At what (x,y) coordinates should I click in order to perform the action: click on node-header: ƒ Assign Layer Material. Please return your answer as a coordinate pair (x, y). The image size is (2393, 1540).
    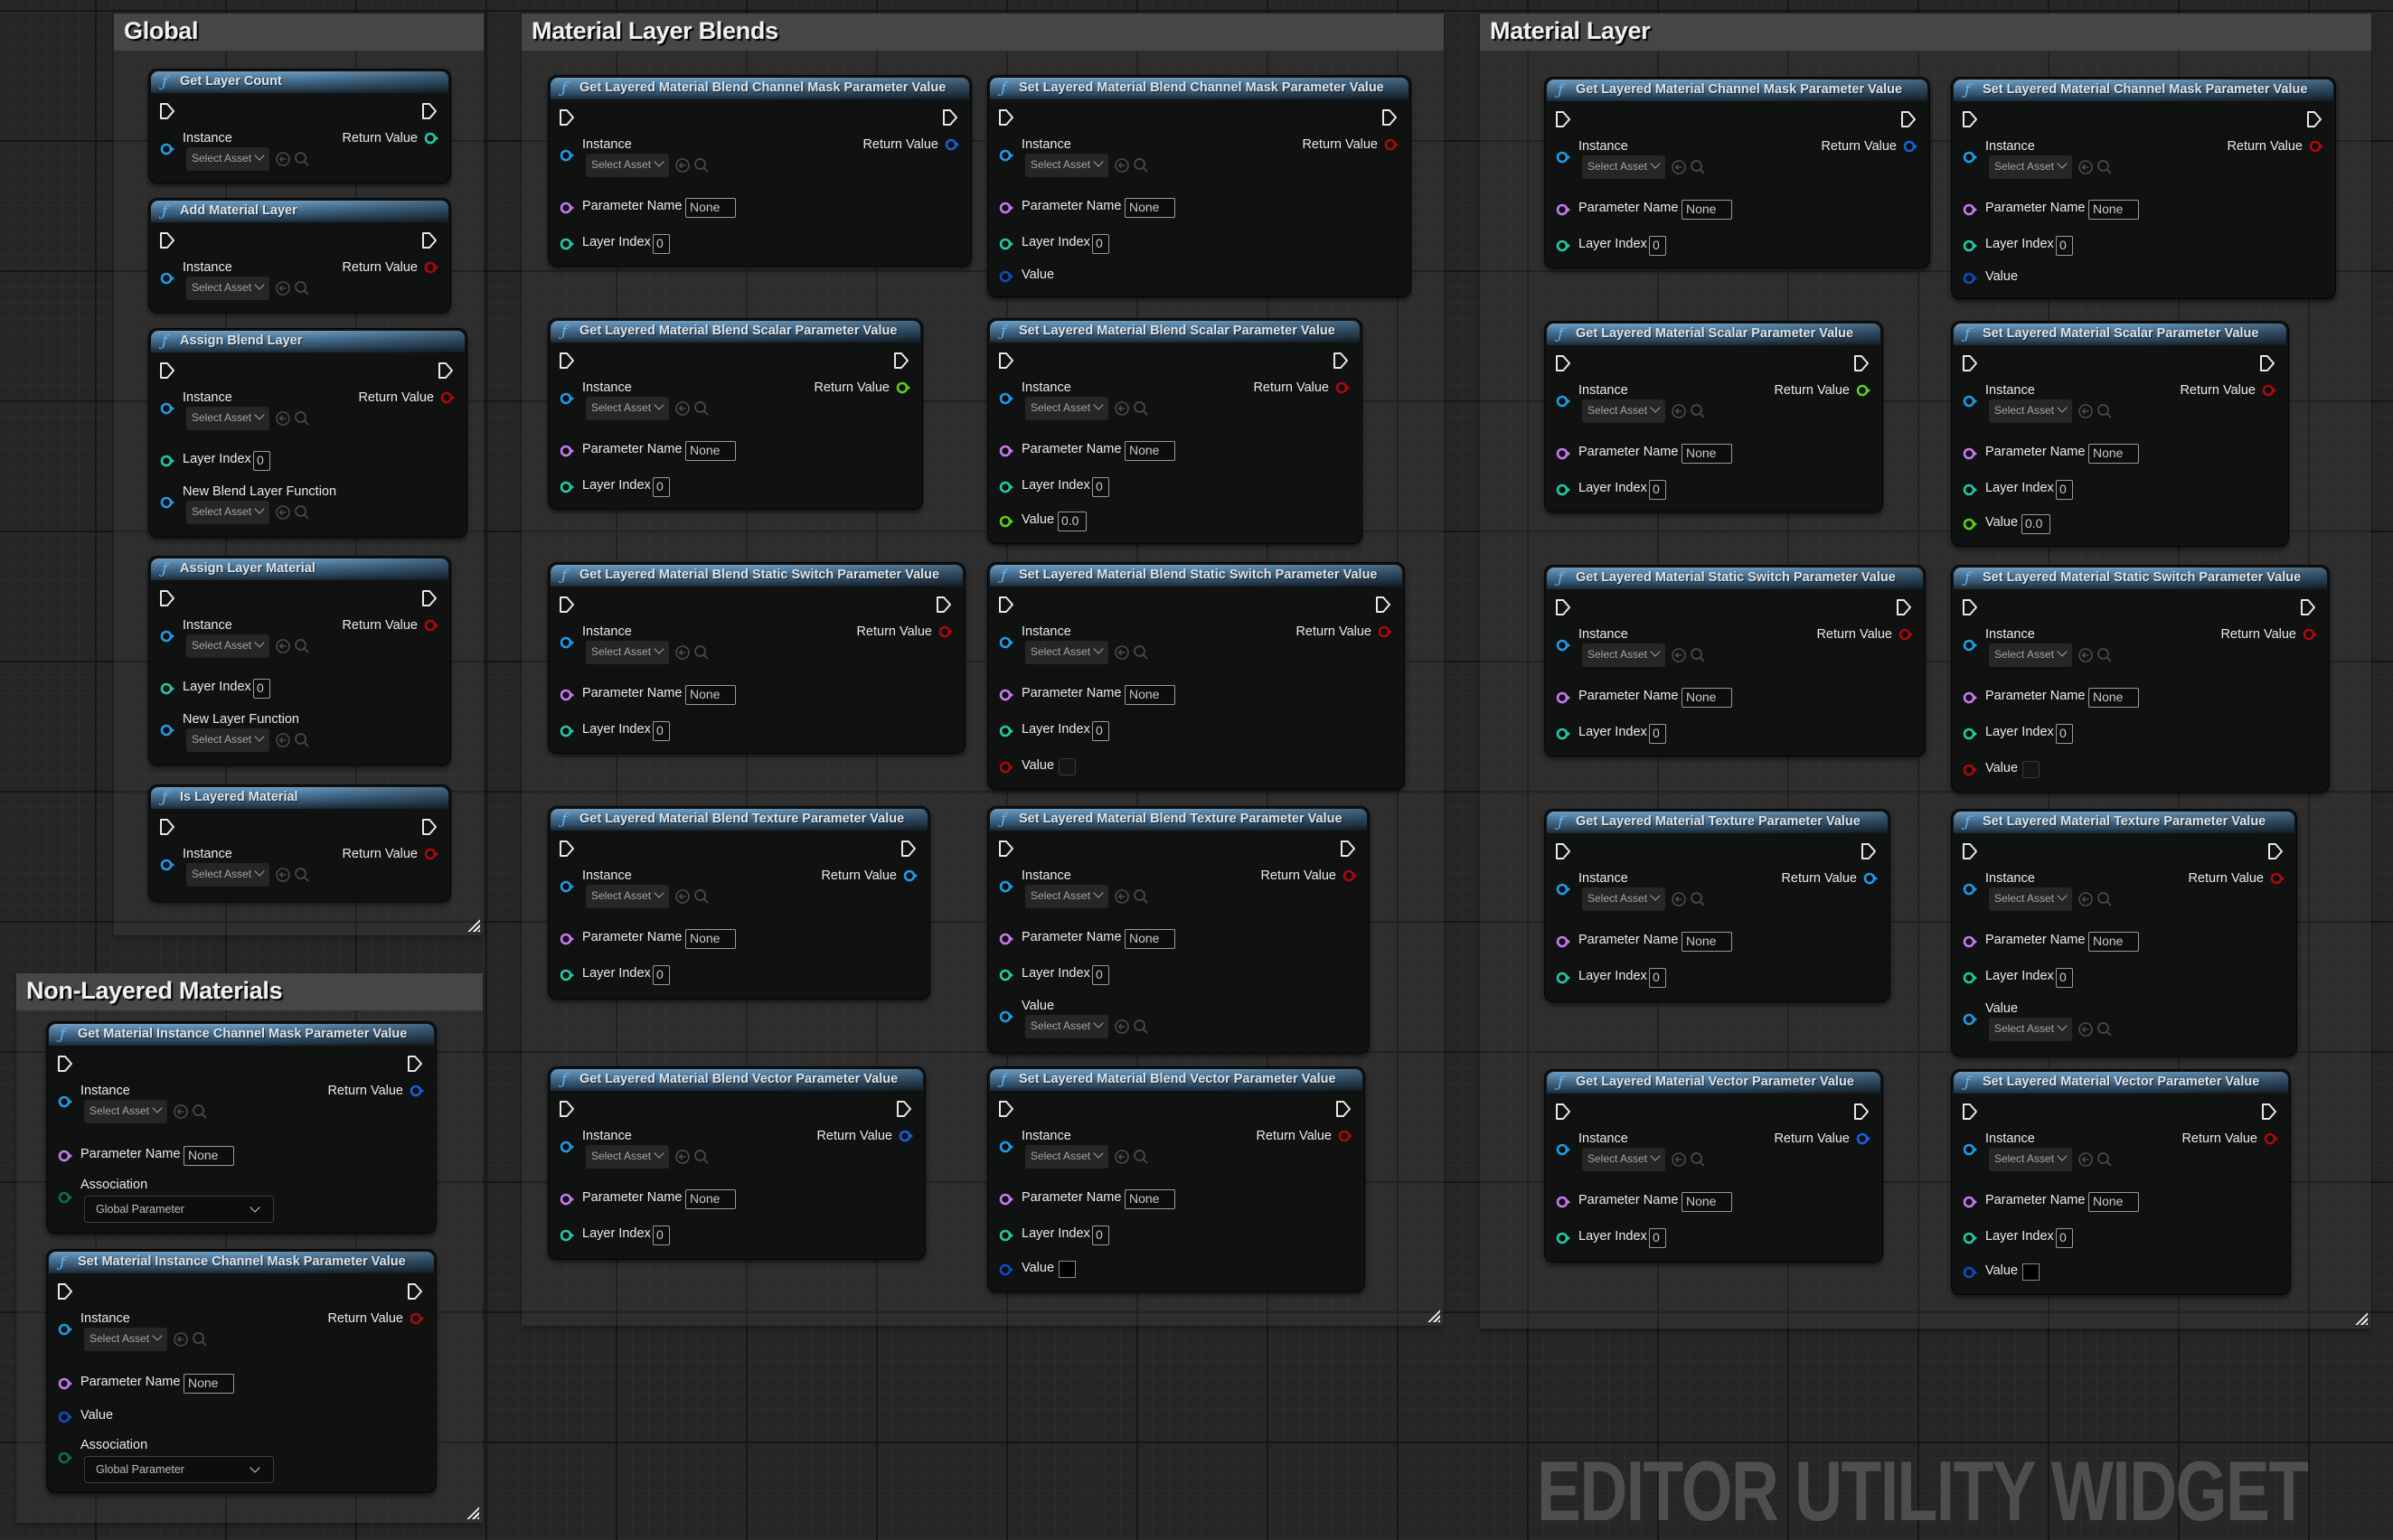
    Looking at the image, I should click on (299, 569).